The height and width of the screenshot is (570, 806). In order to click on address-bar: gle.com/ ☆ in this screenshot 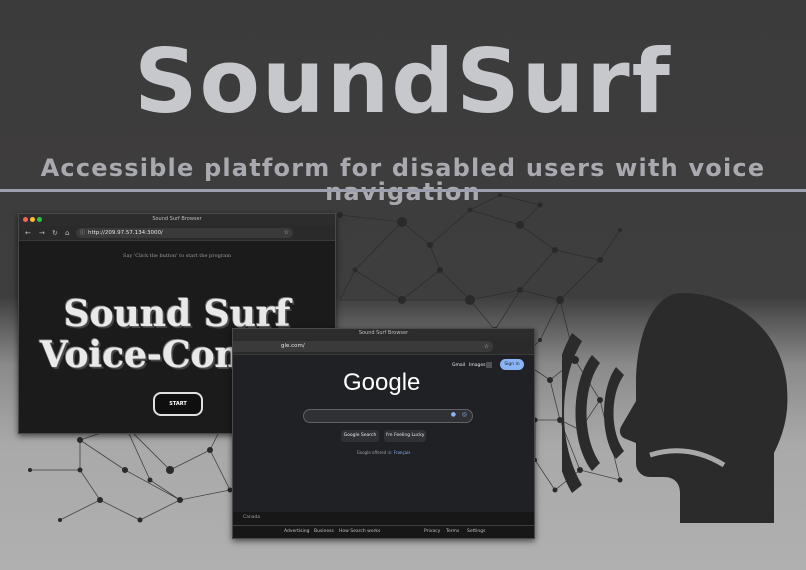, I will do `click(363, 346)`.